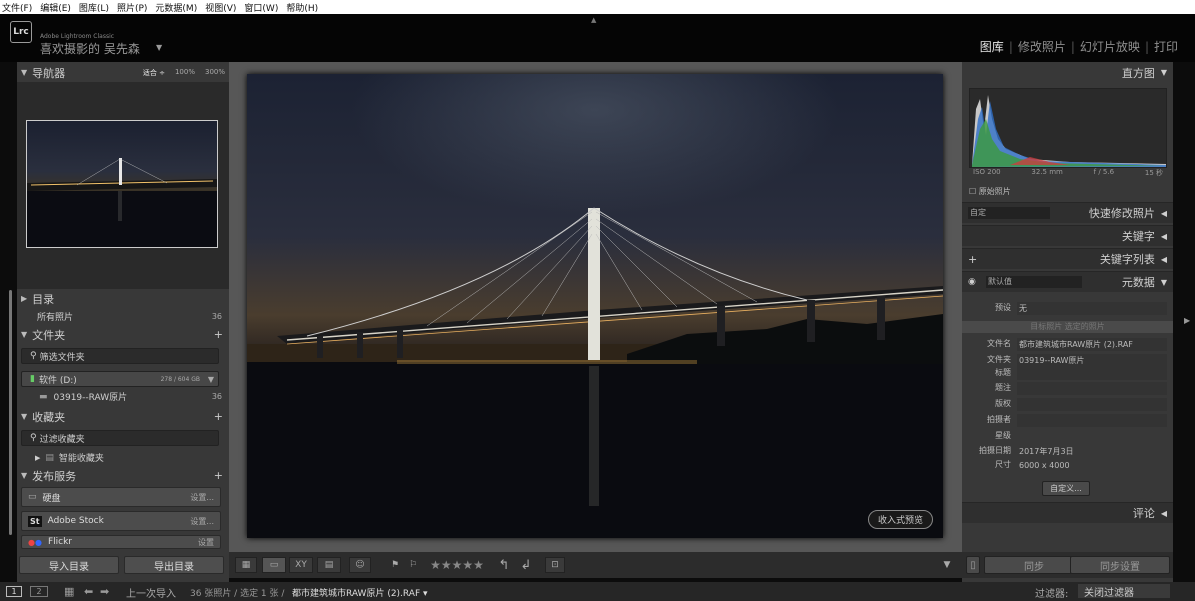 The width and height of the screenshot is (1195, 601). What do you see at coordinates (218, 475) in the screenshot?
I see `add-publish-icon: +` at bounding box center [218, 475].